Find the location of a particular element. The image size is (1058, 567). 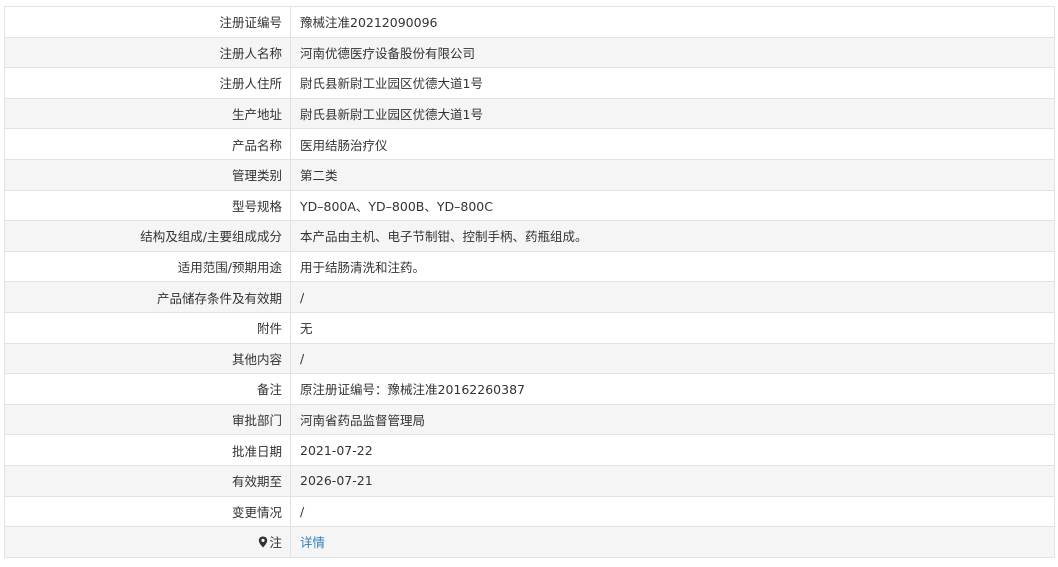

row-label: 批准日期 is located at coordinates (147, 450).